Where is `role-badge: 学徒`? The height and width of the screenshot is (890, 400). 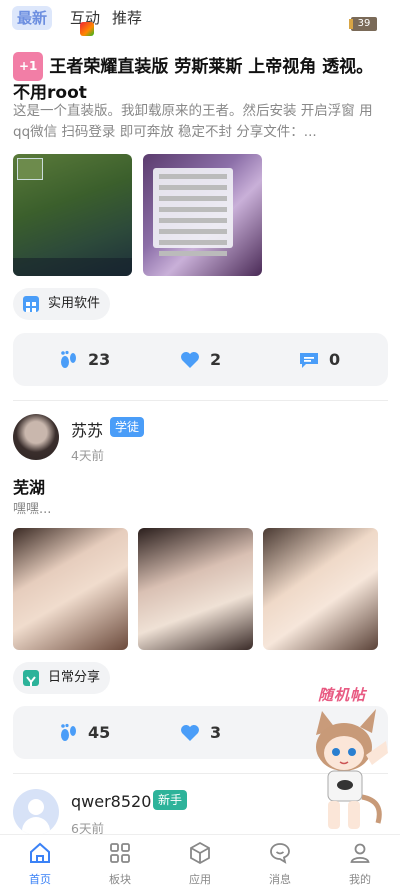 role-badge: 学徒 is located at coordinates (127, 427).